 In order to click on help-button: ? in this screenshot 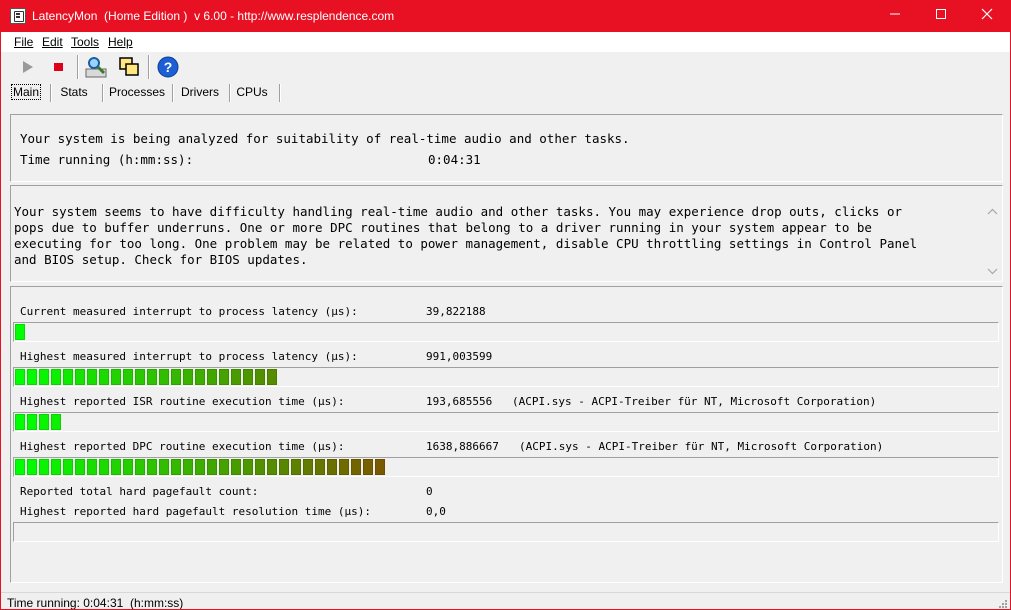, I will do `click(168, 67)`.